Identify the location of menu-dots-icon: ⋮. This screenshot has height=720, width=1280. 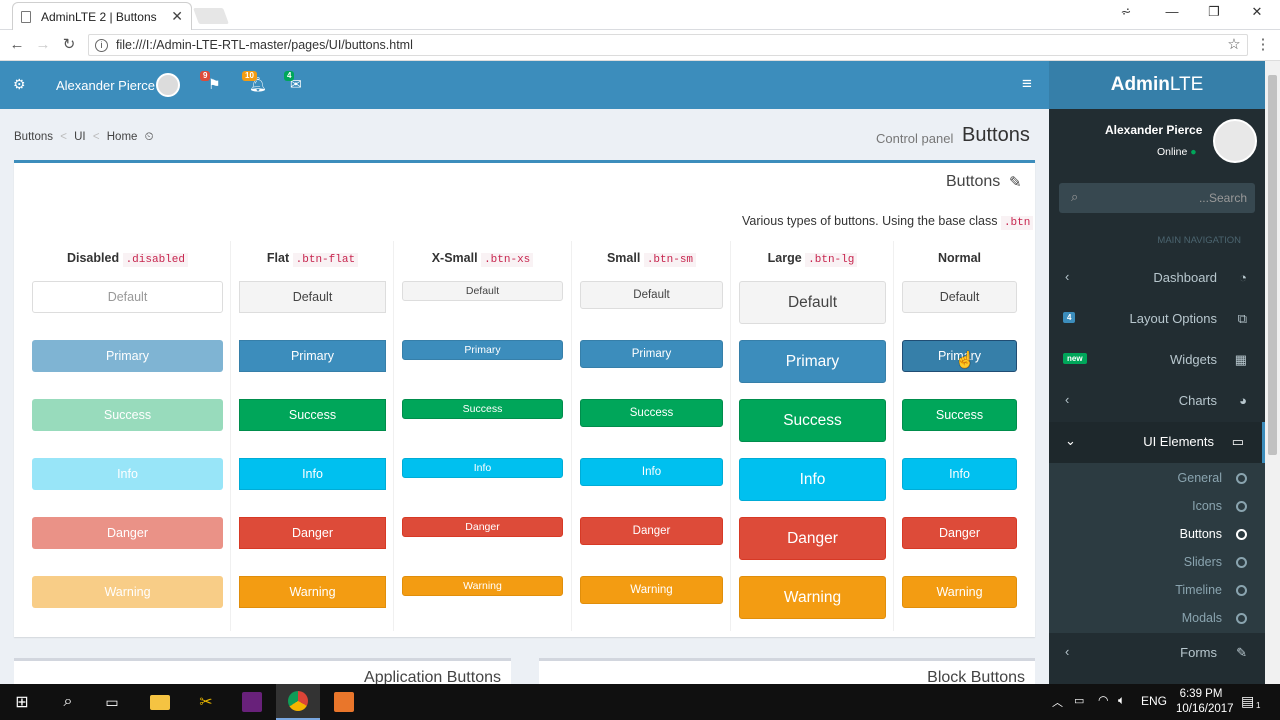
(1263, 45).